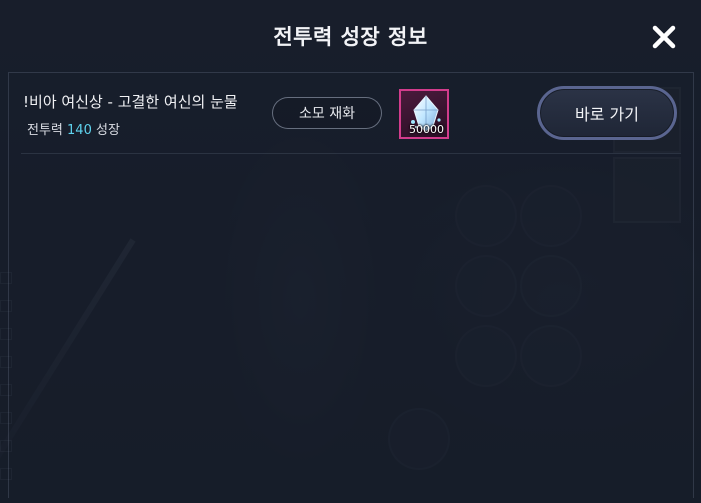  Describe the element at coordinates (424, 114) in the screenshot. I see `material-item-slot: 50000` at that location.